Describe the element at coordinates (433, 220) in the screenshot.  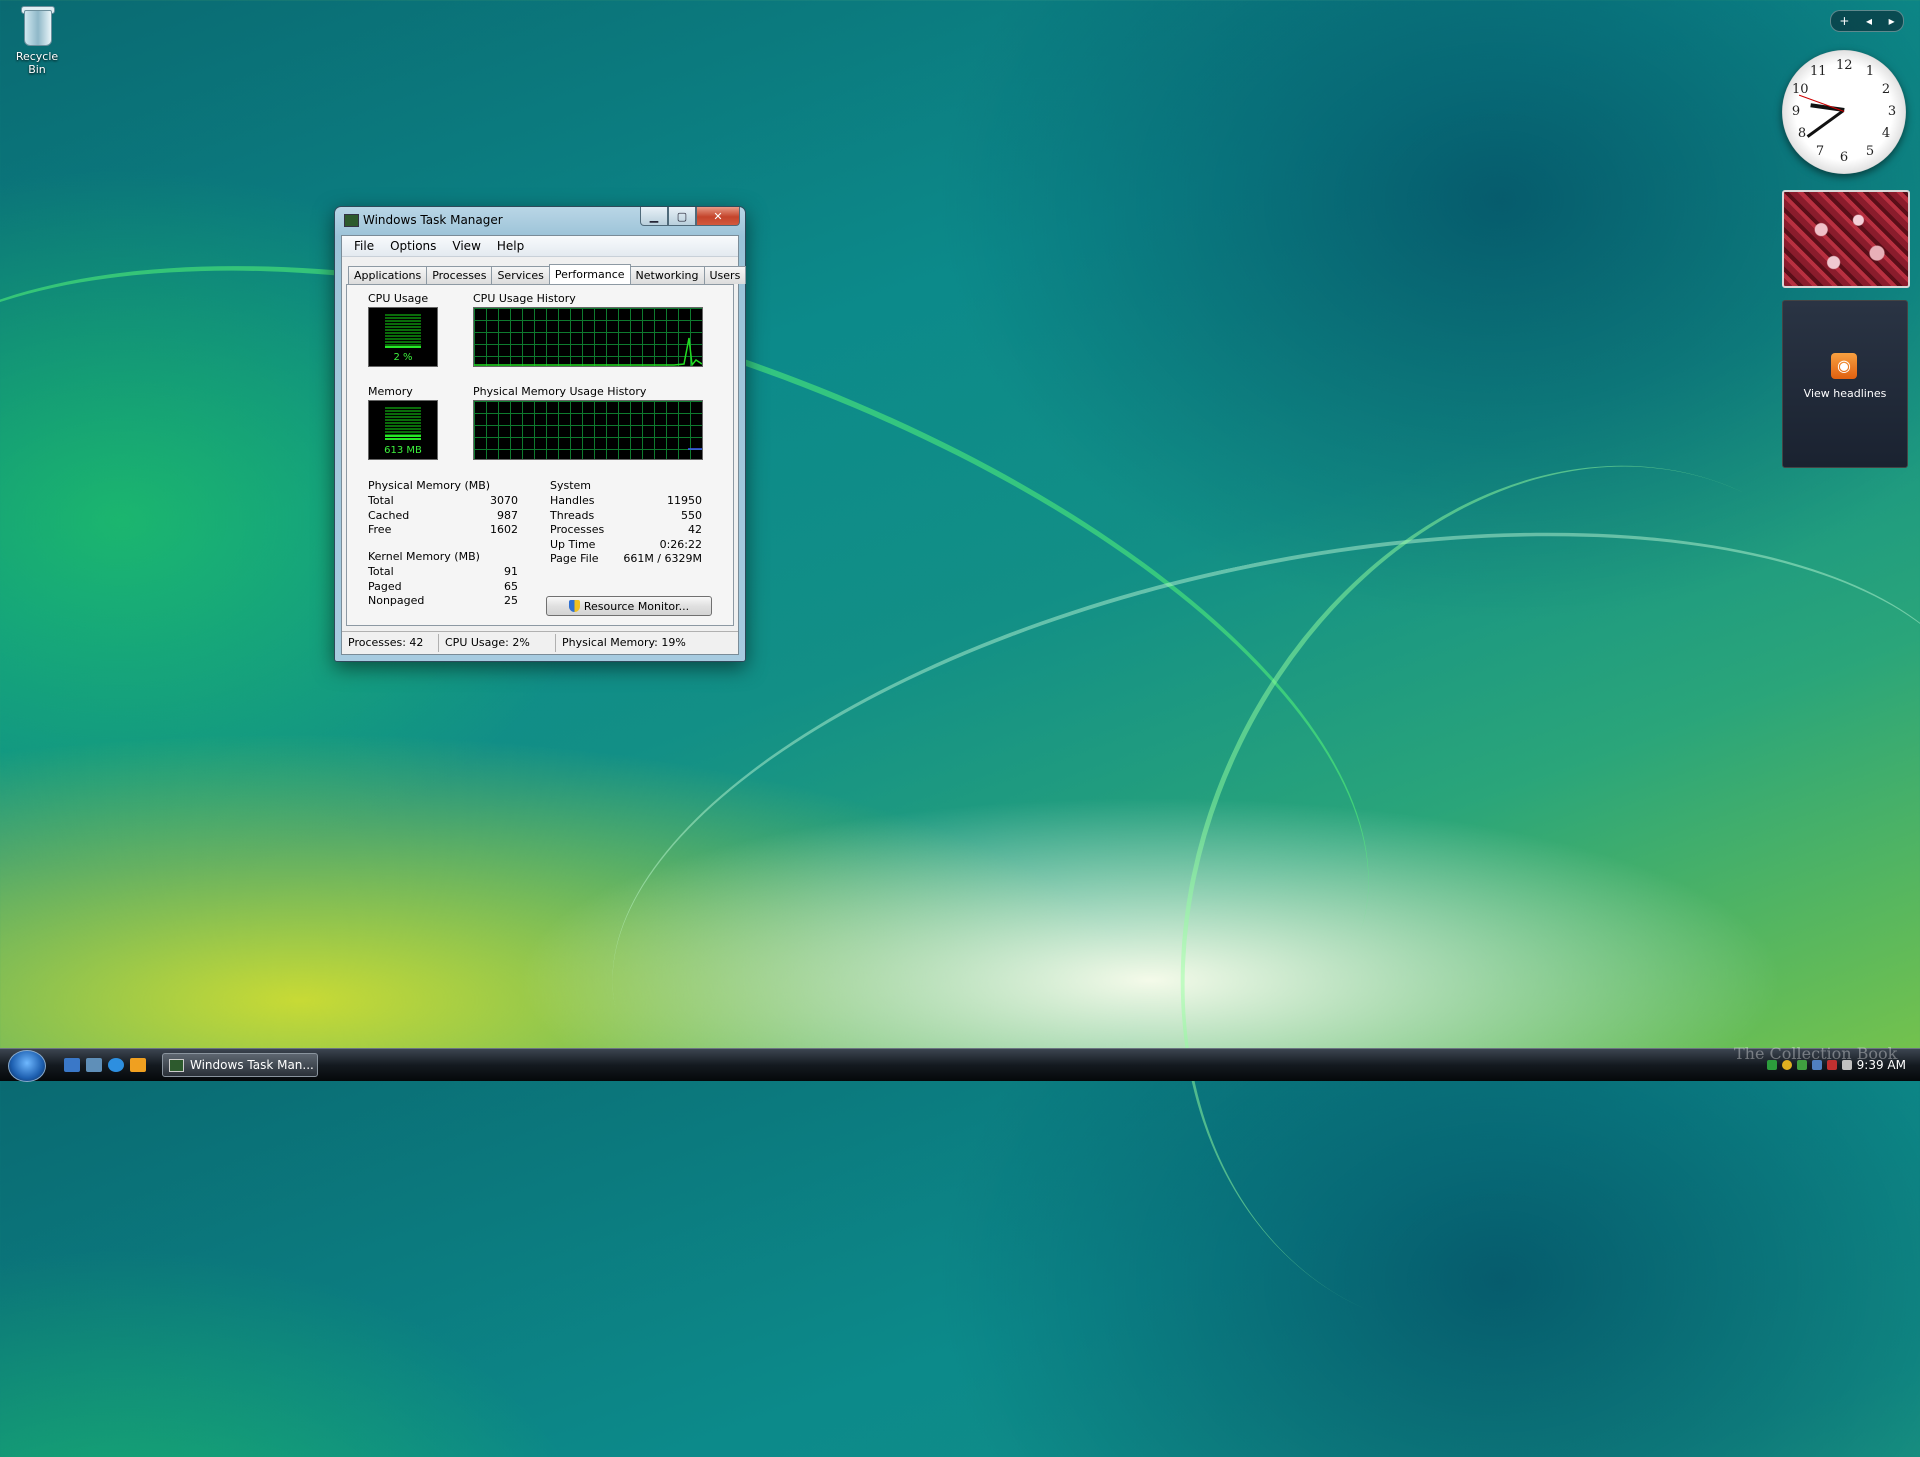
I see `window-title: Windows Task Manager` at that location.